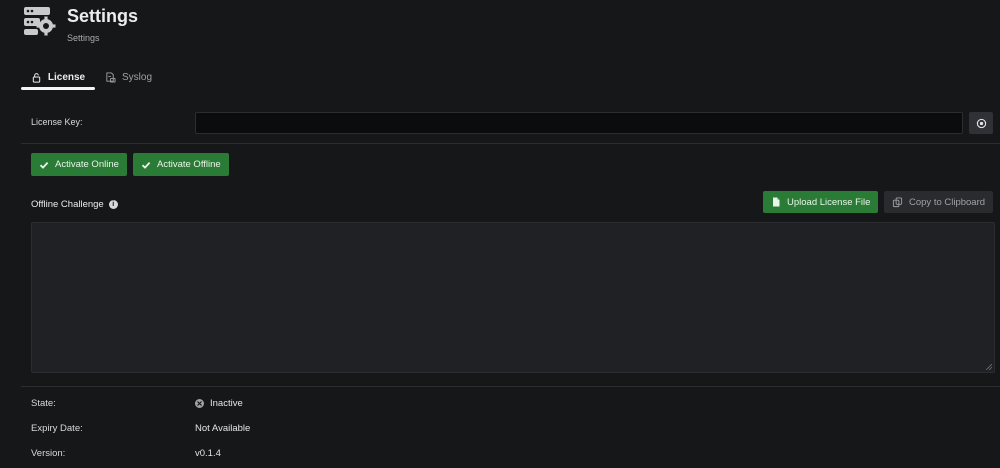  Describe the element at coordinates (57, 428) in the screenshot. I see `expiry-label: Expiry Date:` at that location.